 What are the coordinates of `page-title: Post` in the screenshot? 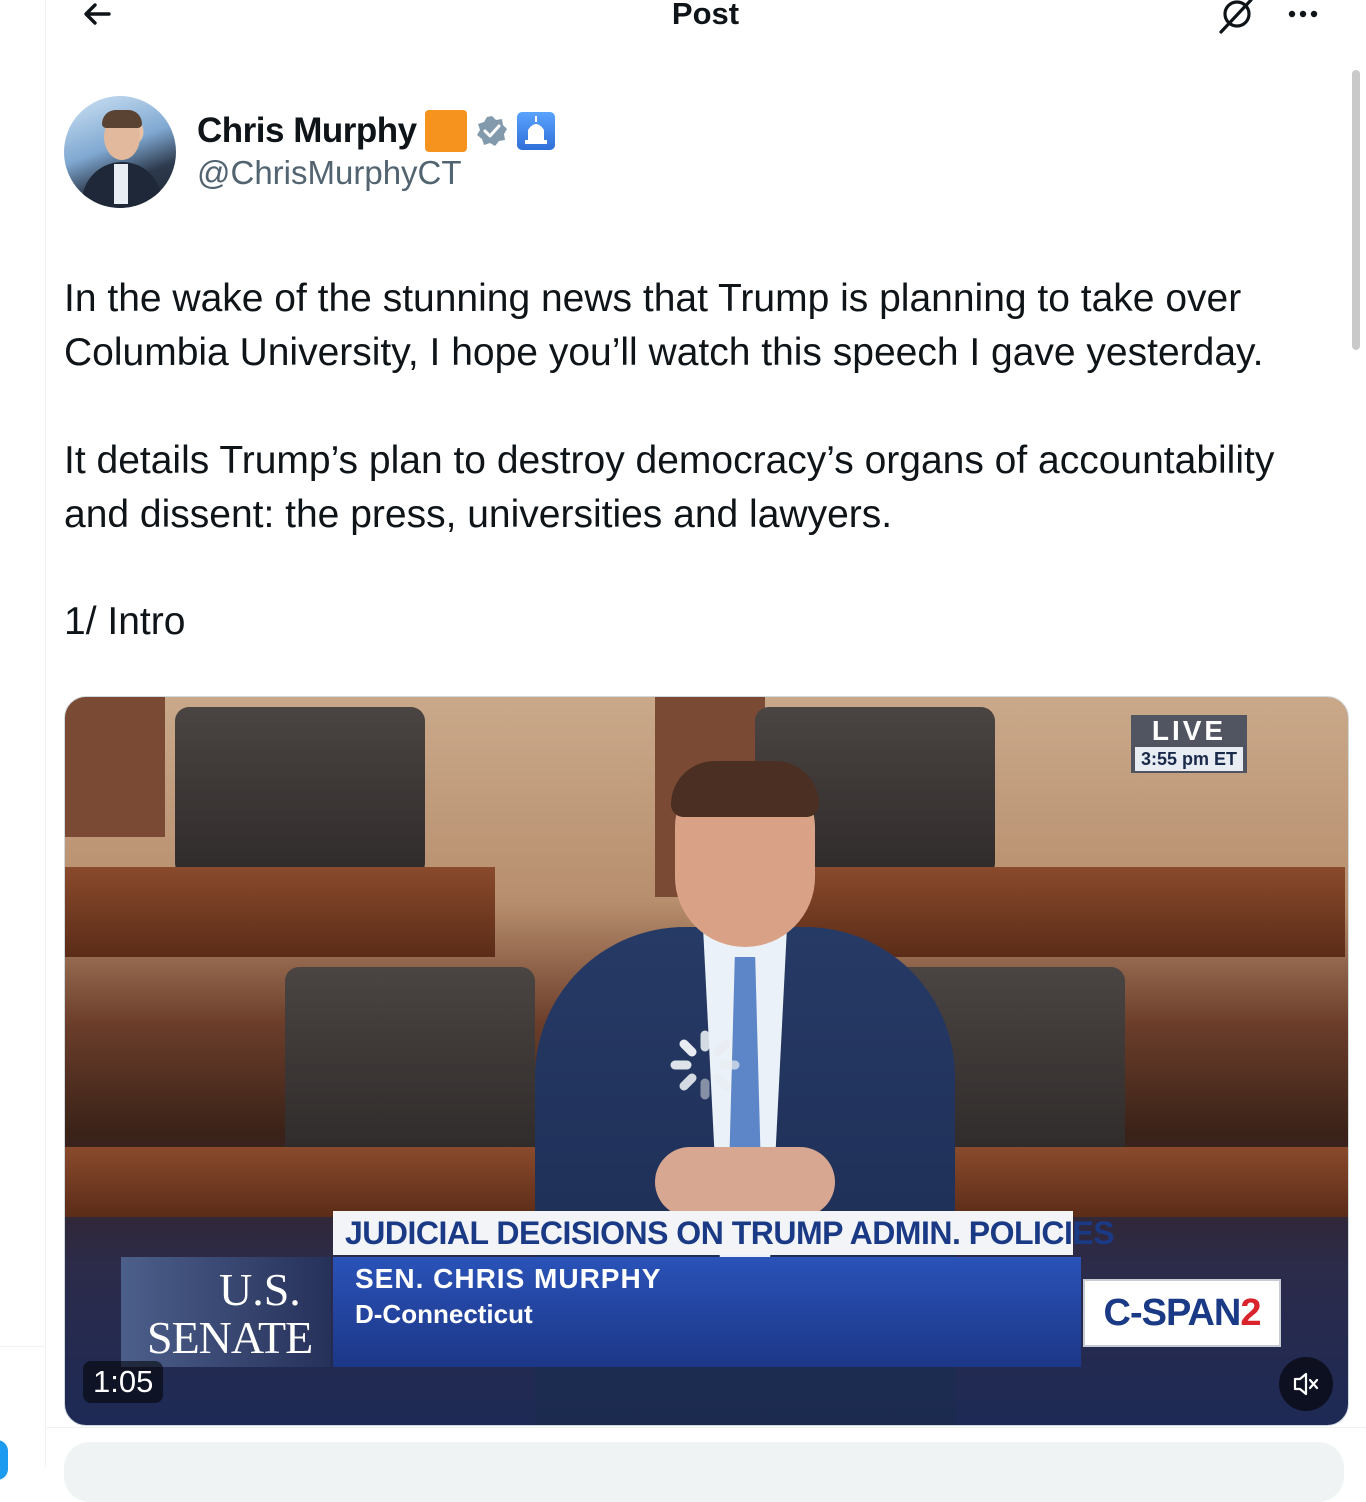 It's located at (705, 15).